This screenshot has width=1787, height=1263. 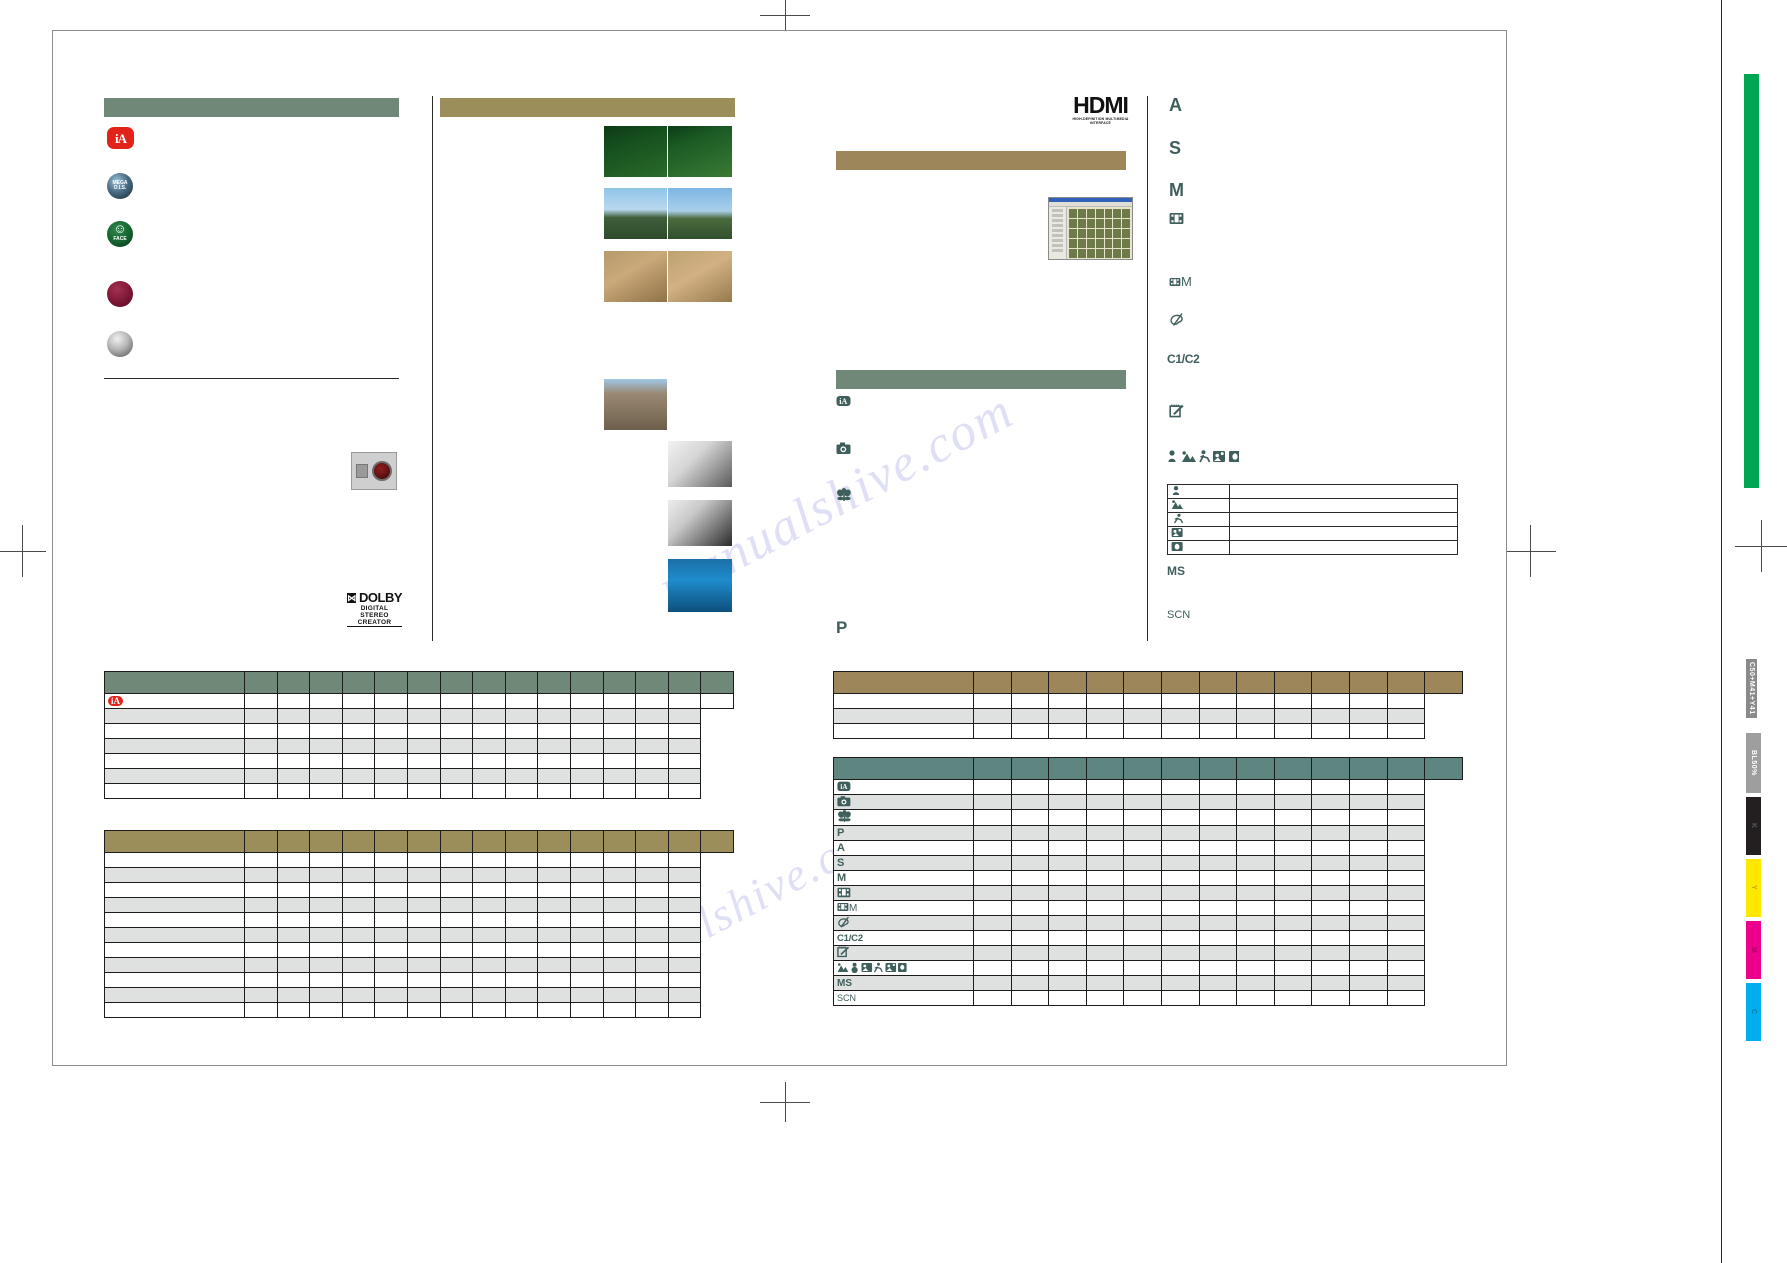 What do you see at coordinates (120, 344) in the screenshot?
I see `silver-seal-badge-icon` at bounding box center [120, 344].